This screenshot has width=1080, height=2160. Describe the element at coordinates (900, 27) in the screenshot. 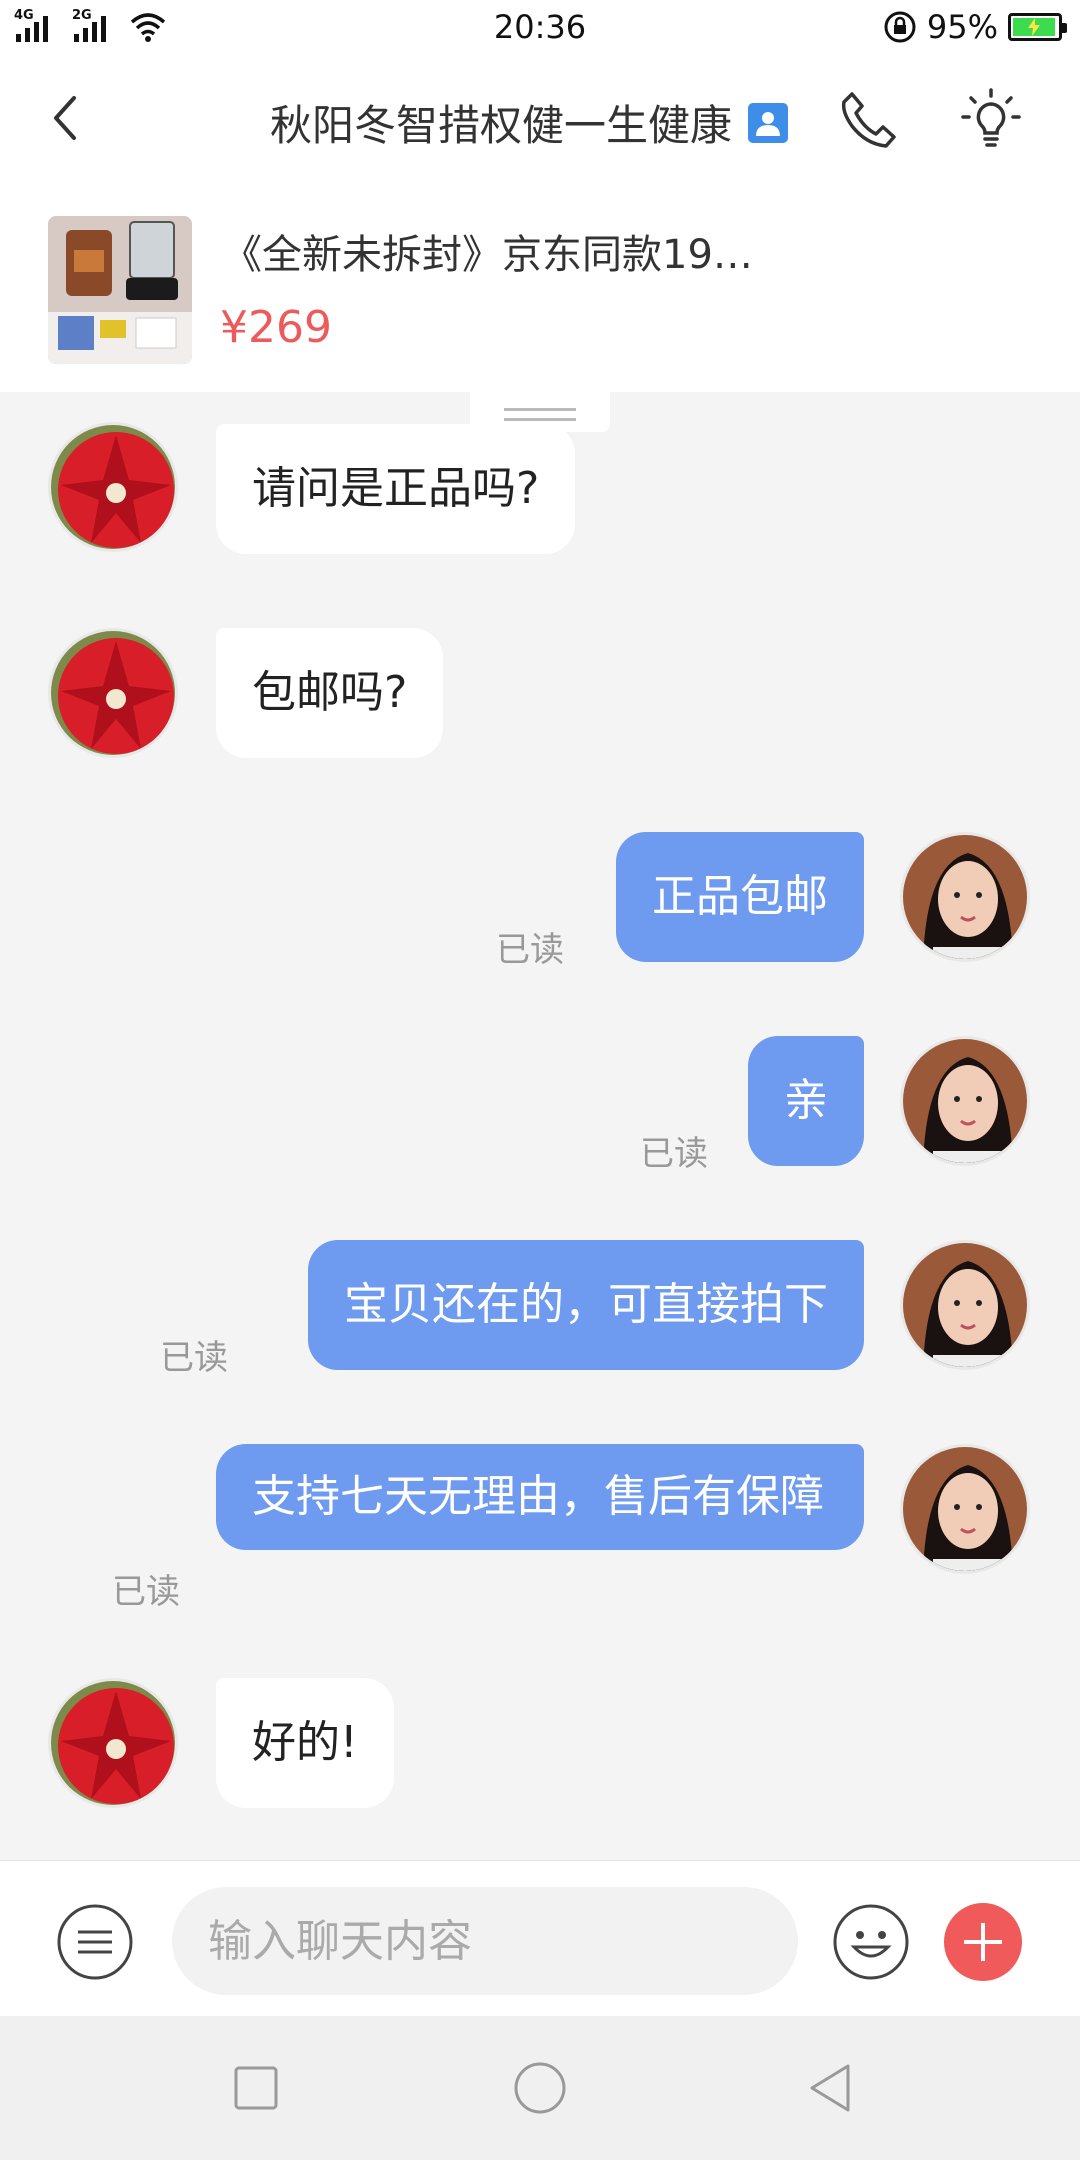

I see `rotation-lock-icon` at that location.